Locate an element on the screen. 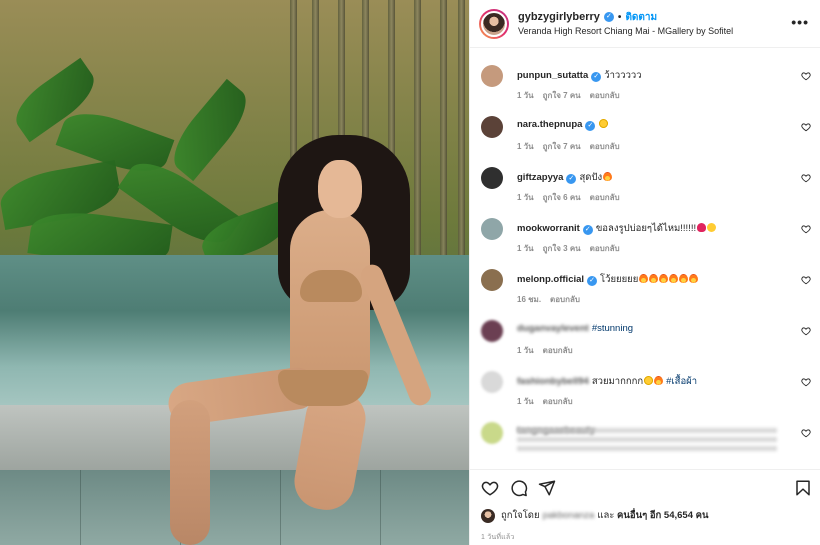 This screenshot has width=820, height=545. likes-prefix: ถูกใจโดย is located at coordinates (520, 515).